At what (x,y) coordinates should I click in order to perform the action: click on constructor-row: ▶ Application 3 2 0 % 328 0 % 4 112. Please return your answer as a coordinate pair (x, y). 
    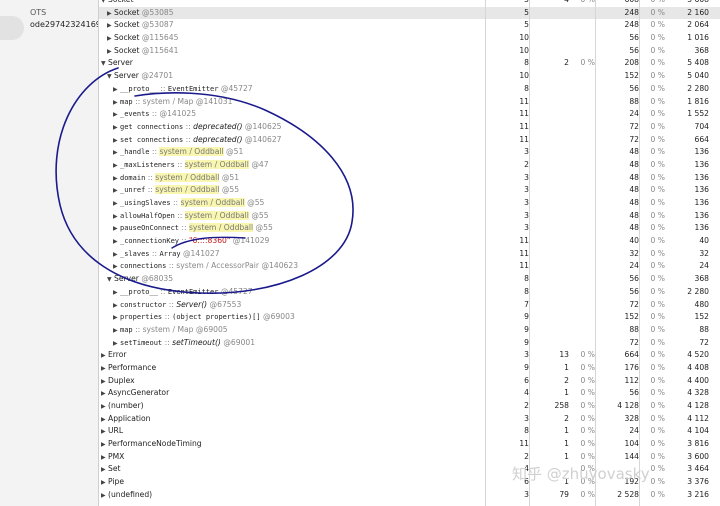
    Looking at the image, I should click on (409, 419).